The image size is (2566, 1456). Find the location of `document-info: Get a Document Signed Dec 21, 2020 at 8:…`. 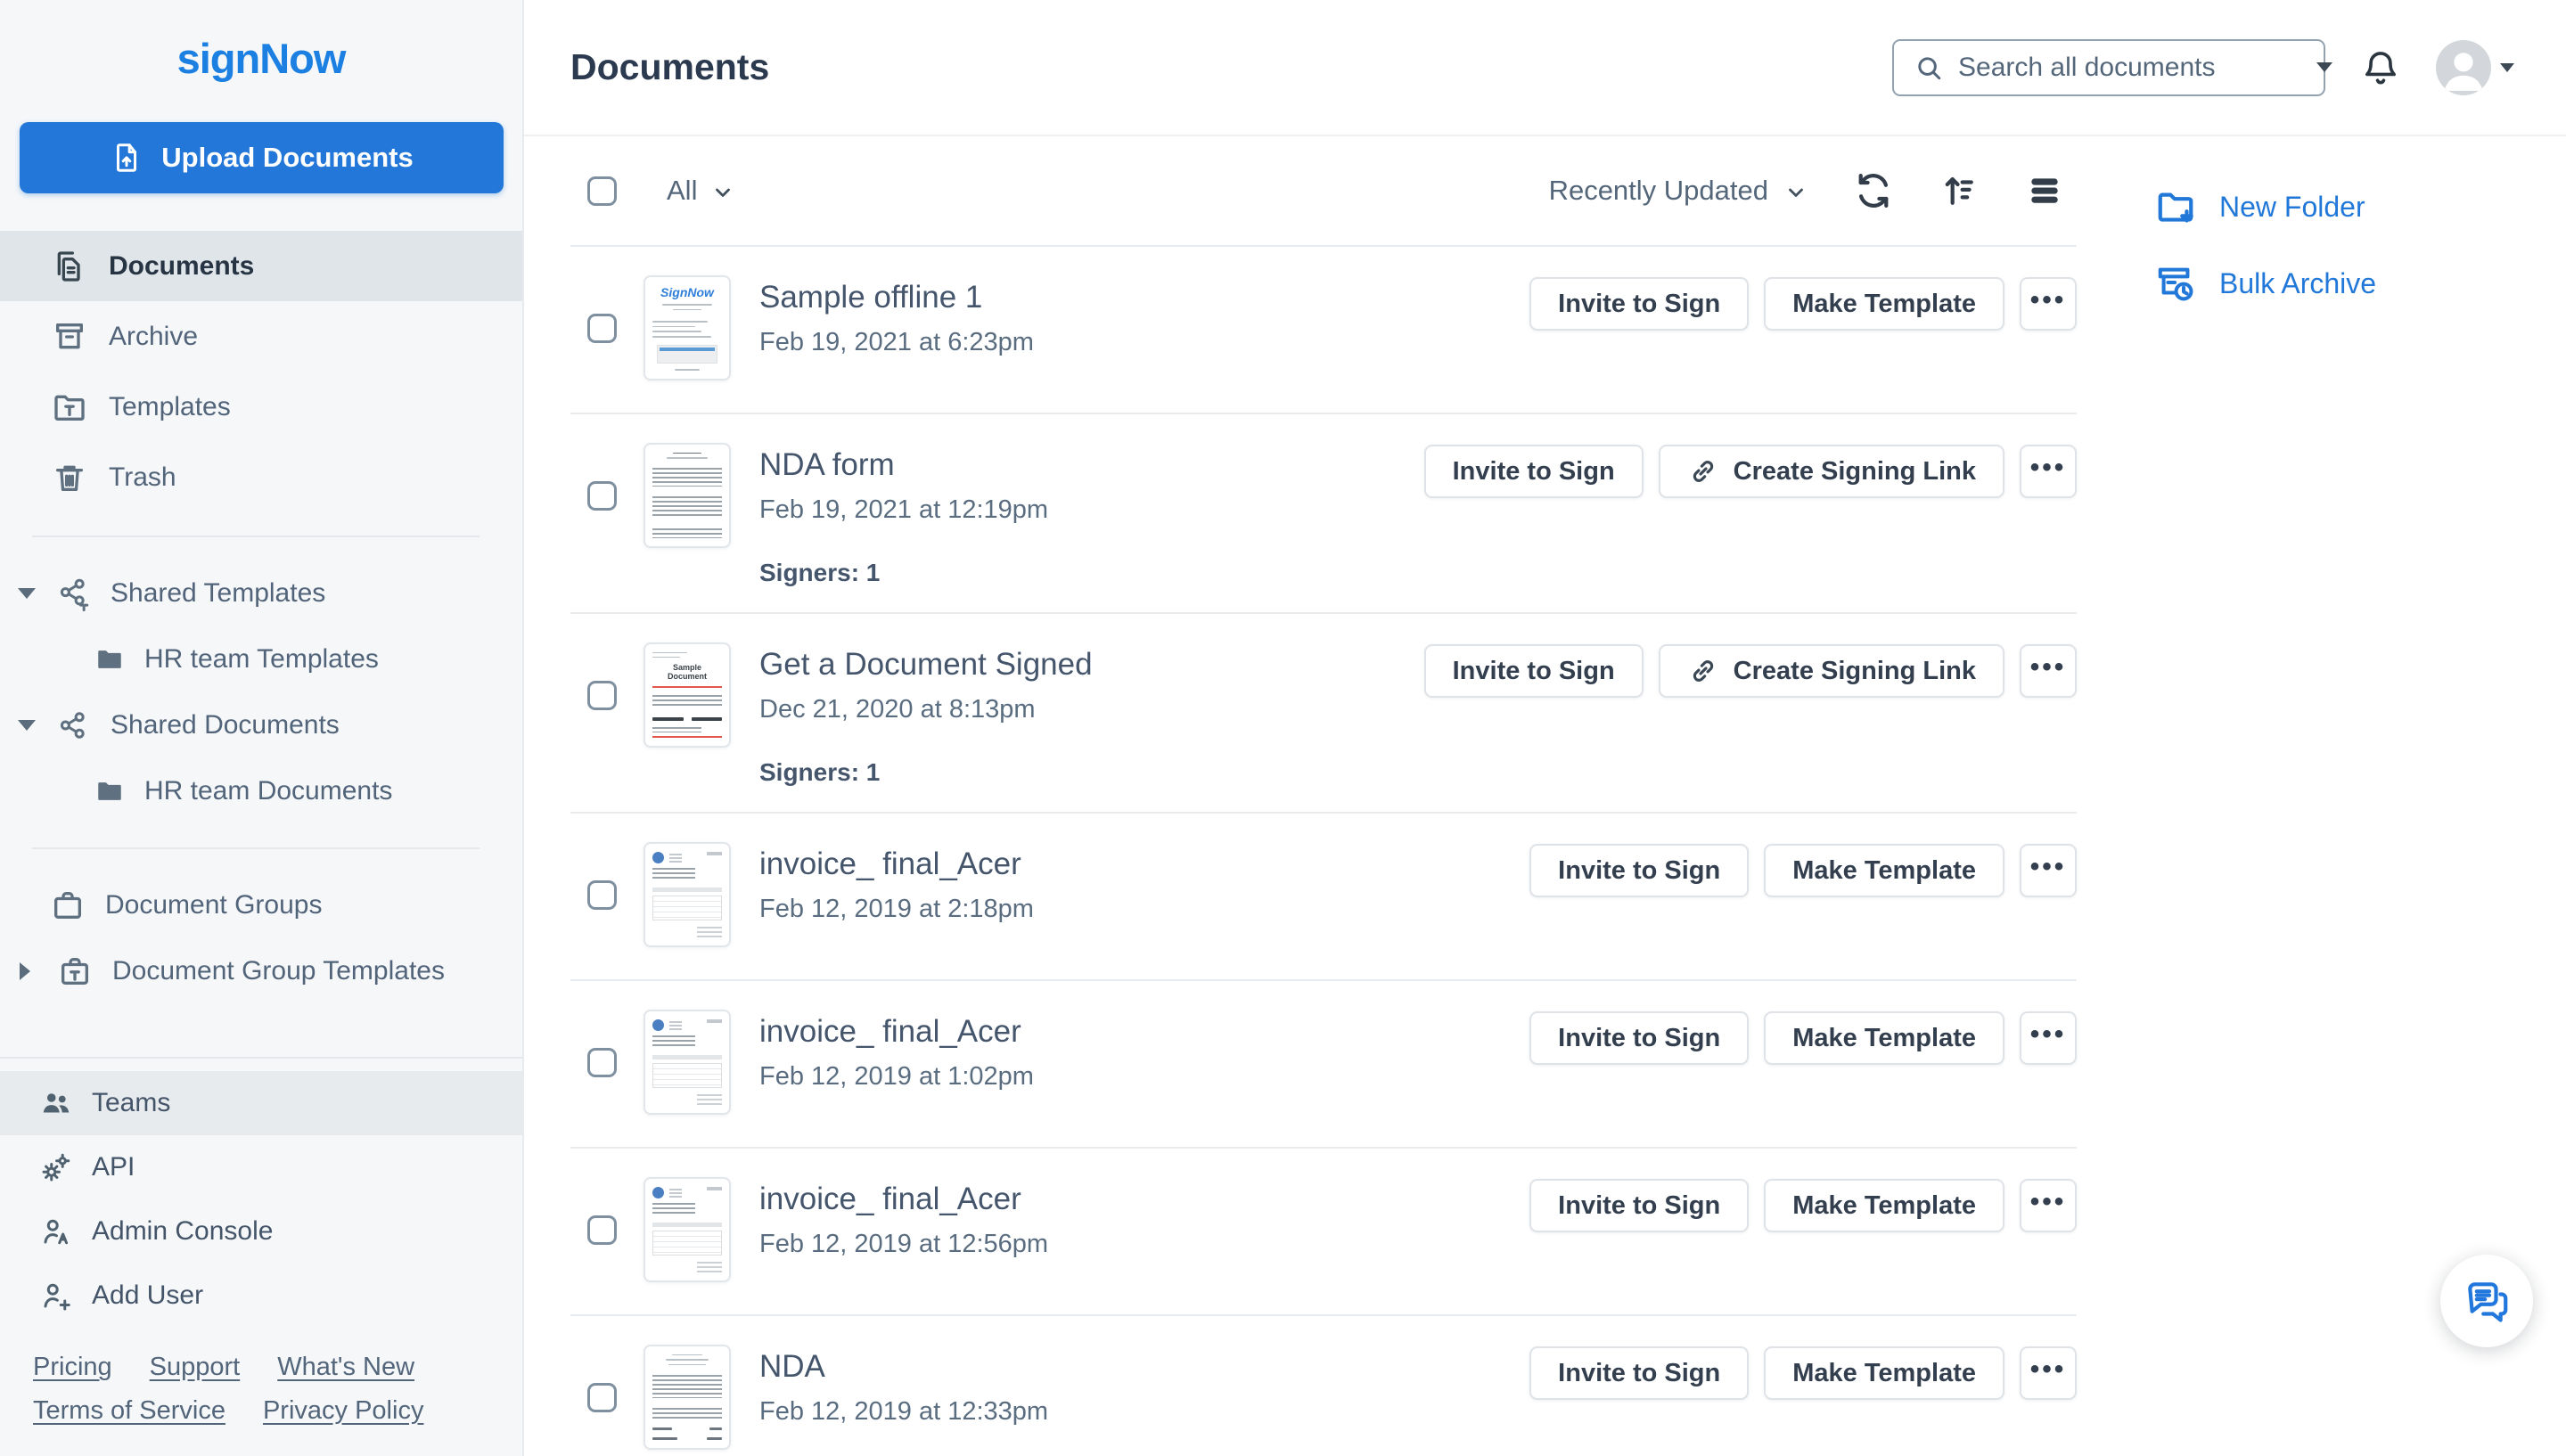

document-info: Get a Document Signed Dec 21, 2020 at 8:… is located at coordinates (926, 715).